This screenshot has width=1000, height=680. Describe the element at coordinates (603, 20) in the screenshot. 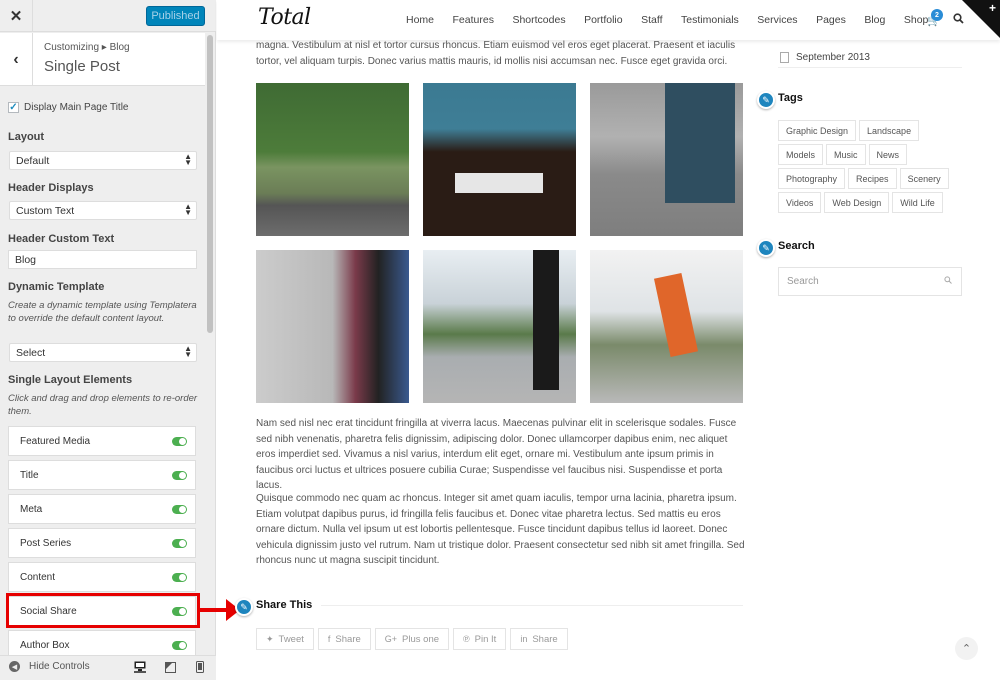

I see `nav-portfolio: Portfolio` at that location.